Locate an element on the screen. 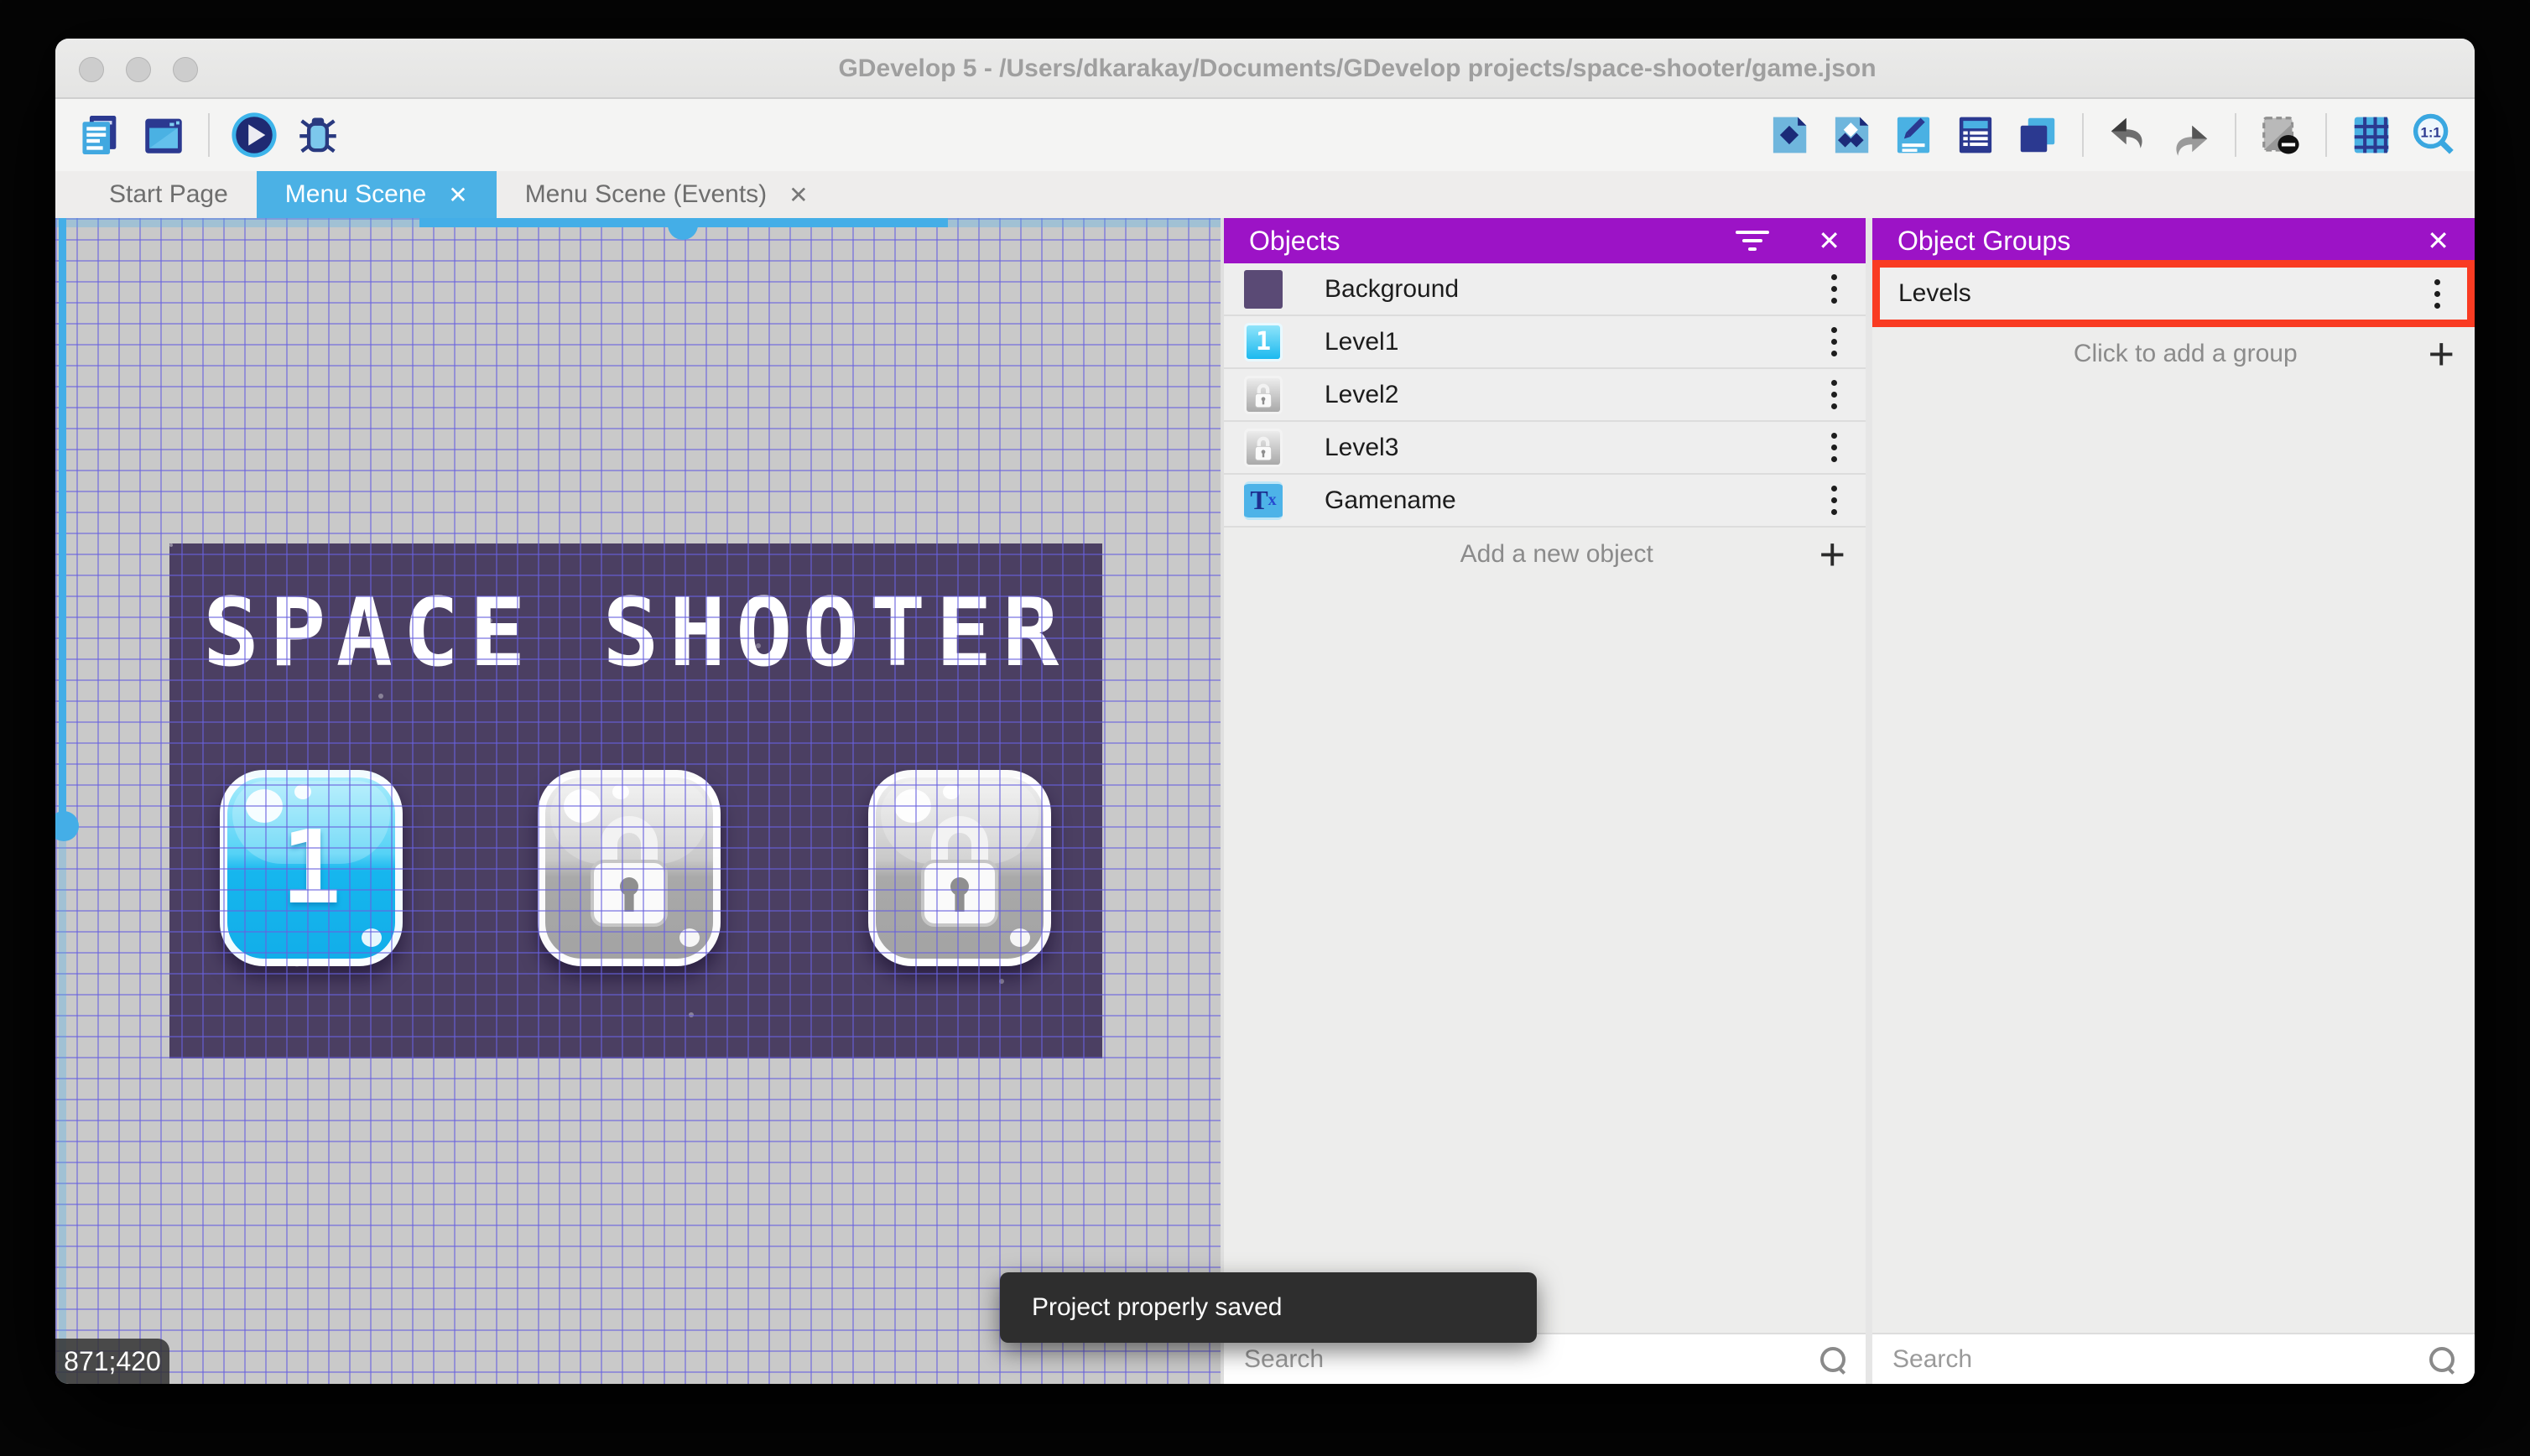 The height and width of the screenshot is (1456, 2530). object-groups-panel-header: Object Groups ✕ is located at coordinates (2173, 240).